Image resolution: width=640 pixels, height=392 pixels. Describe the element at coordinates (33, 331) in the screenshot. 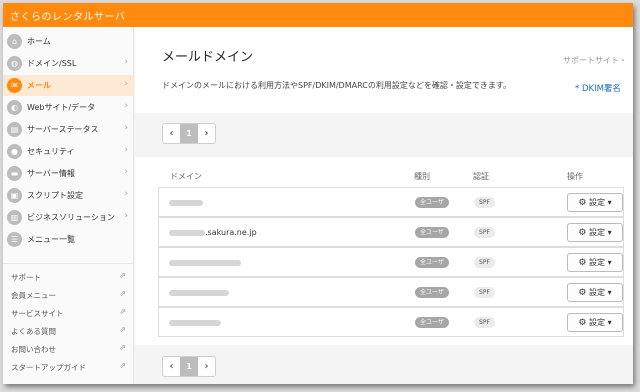

I see `sidebar-link-label: よくある質問` at that location.